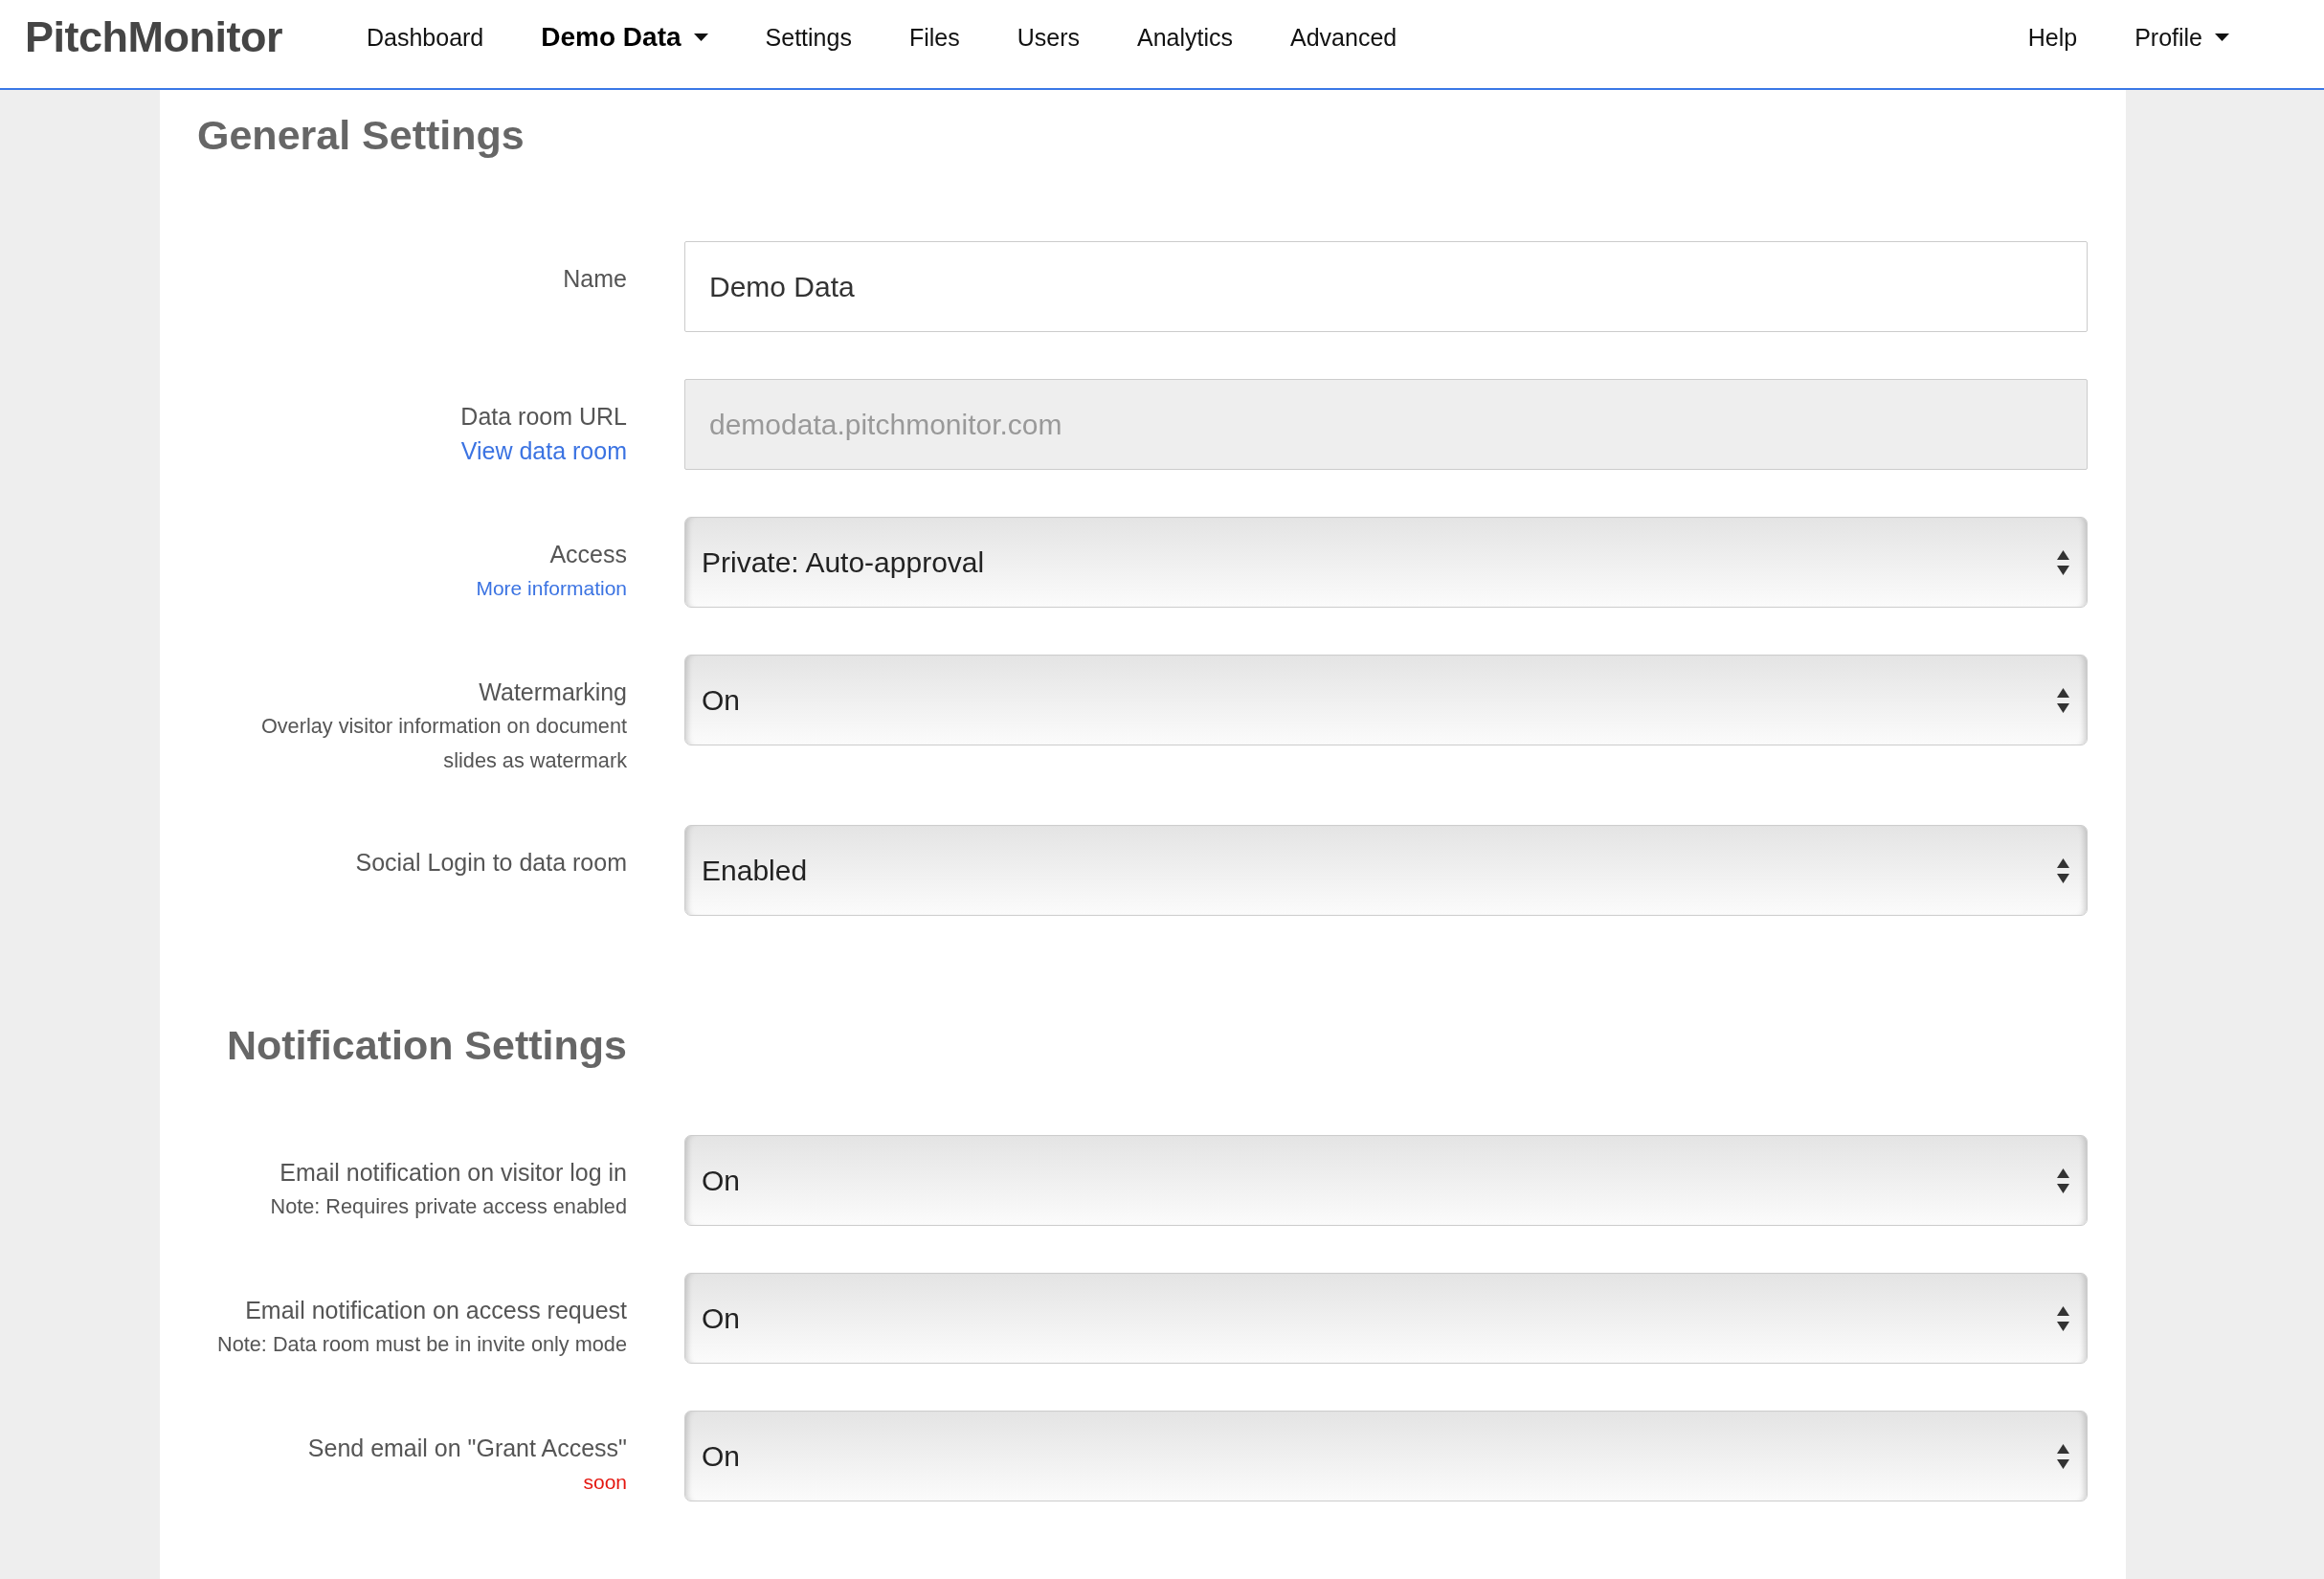 The image size is (2324, 1579). What do you see at coordinates (448, 1206) in the screenshot?
I see `field-note: Note: Requires private access enabled` at bounding box center [448, 1206].